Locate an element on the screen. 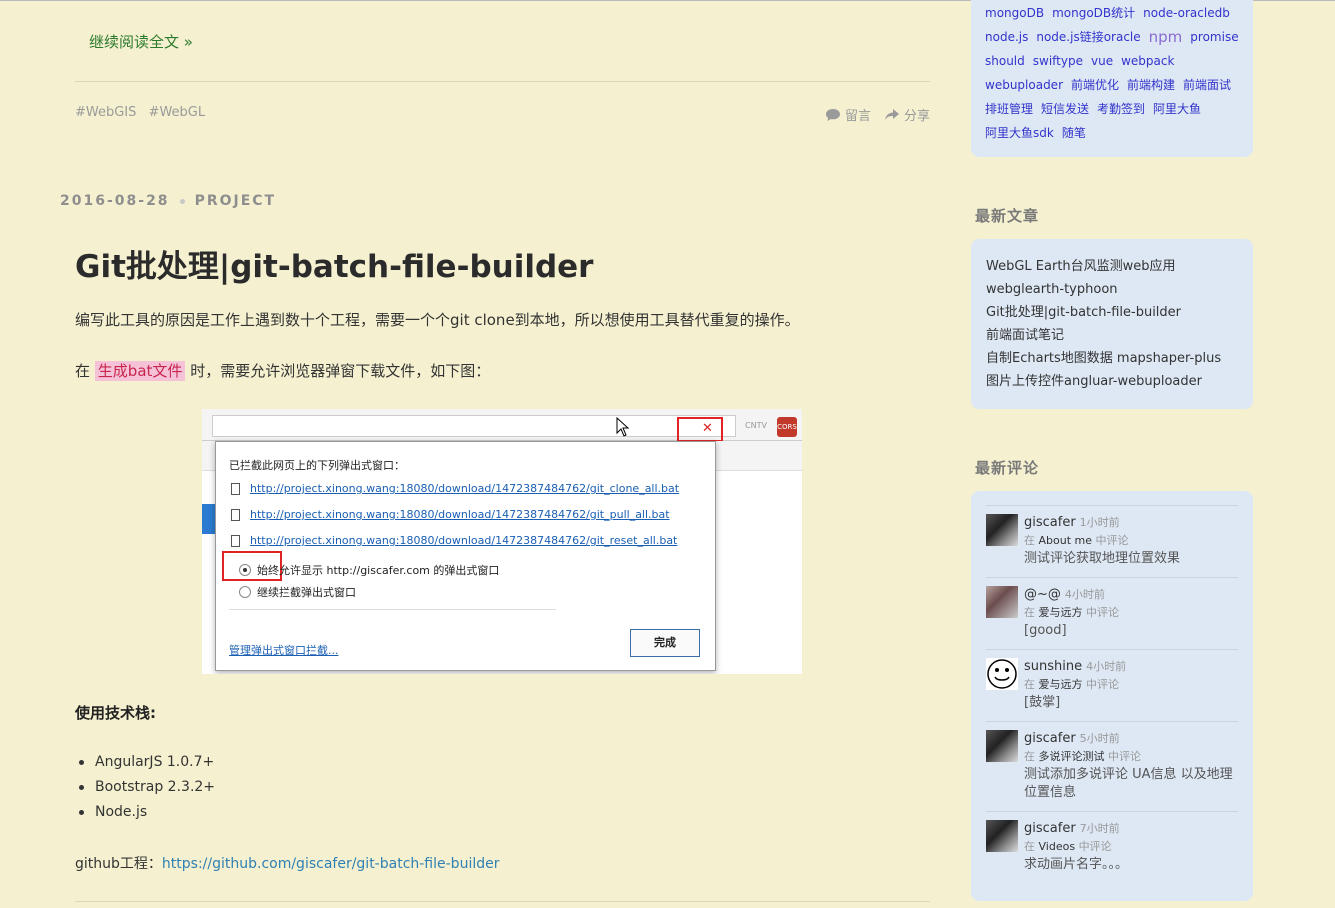 The height and width of the screenshot is (908, 1335). read-more-link: 继续阅读全文 » is located at coordinates (141, 41).